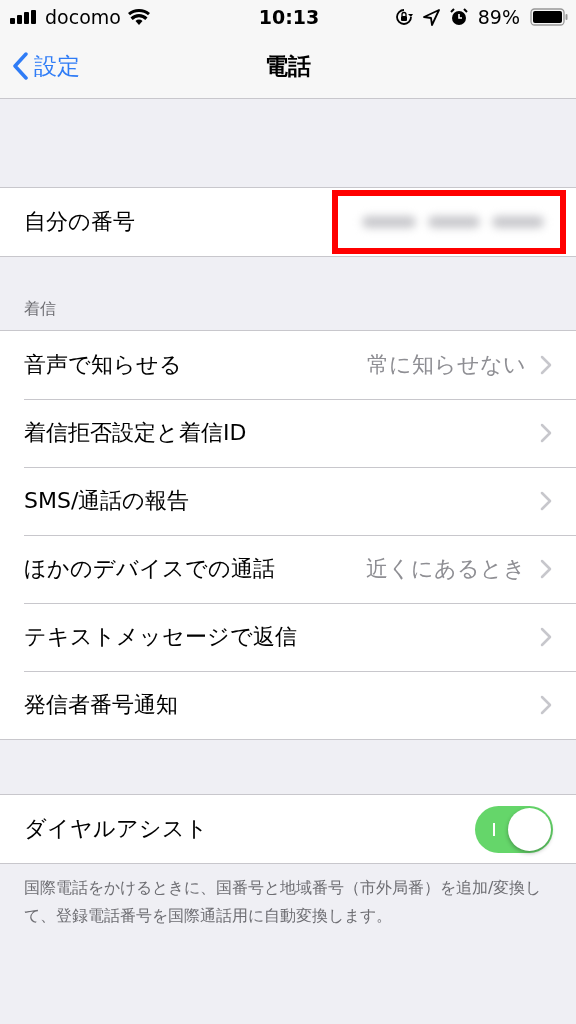 The image size is (576, 1024). What do you see at coordinates (288, 705) in the screenshot?
I see `settings-row: 発信者番号通知` at bounding box center [288, 705].